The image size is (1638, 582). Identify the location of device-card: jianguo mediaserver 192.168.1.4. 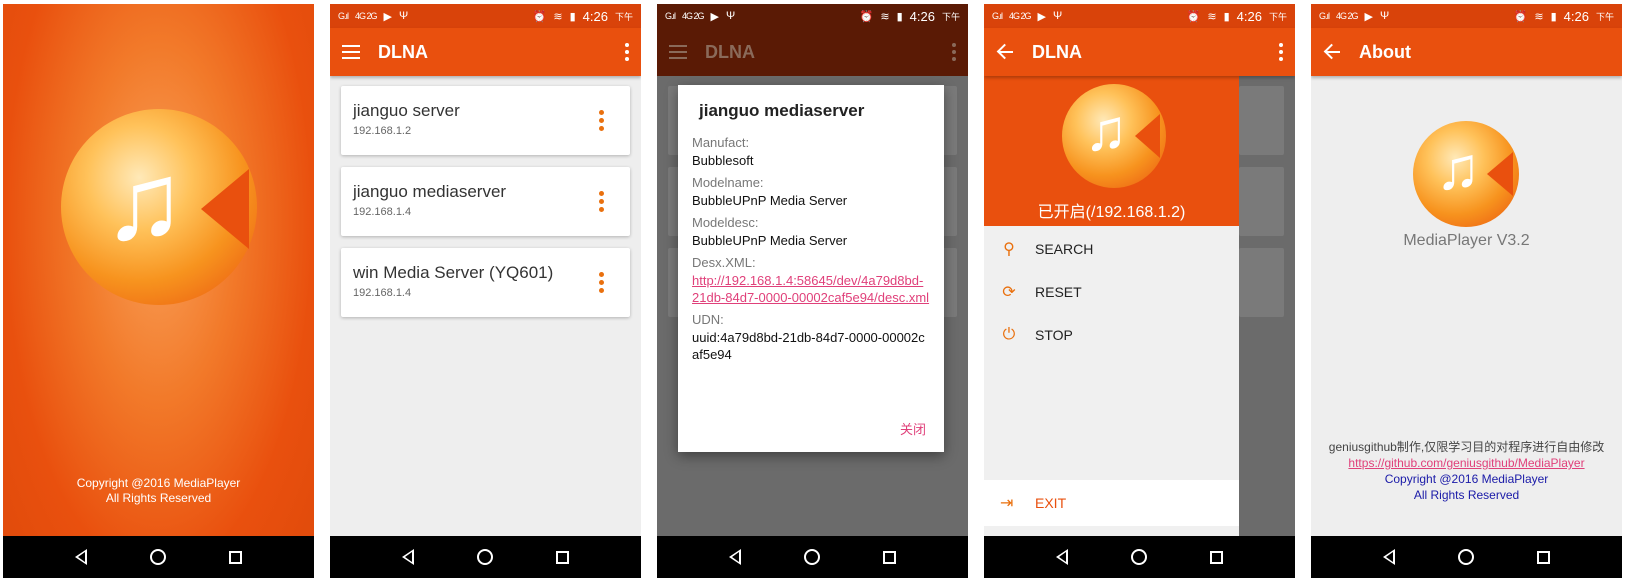
(485, 201).